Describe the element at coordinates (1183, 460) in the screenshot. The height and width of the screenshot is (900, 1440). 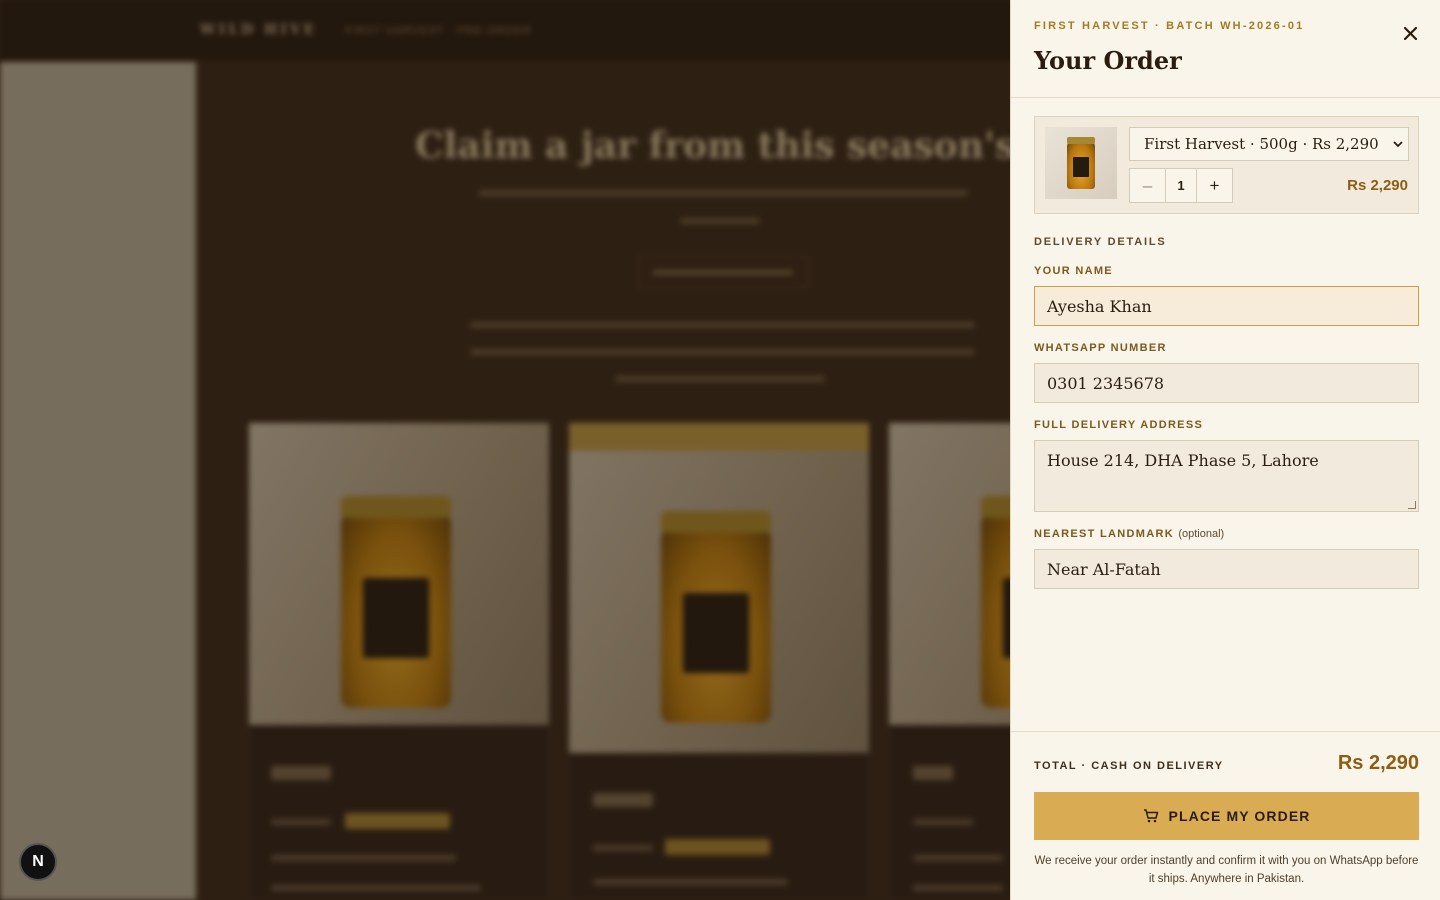
I see `address-textarea-value: House 214, DHA Phase 5, Lahore` at that location.